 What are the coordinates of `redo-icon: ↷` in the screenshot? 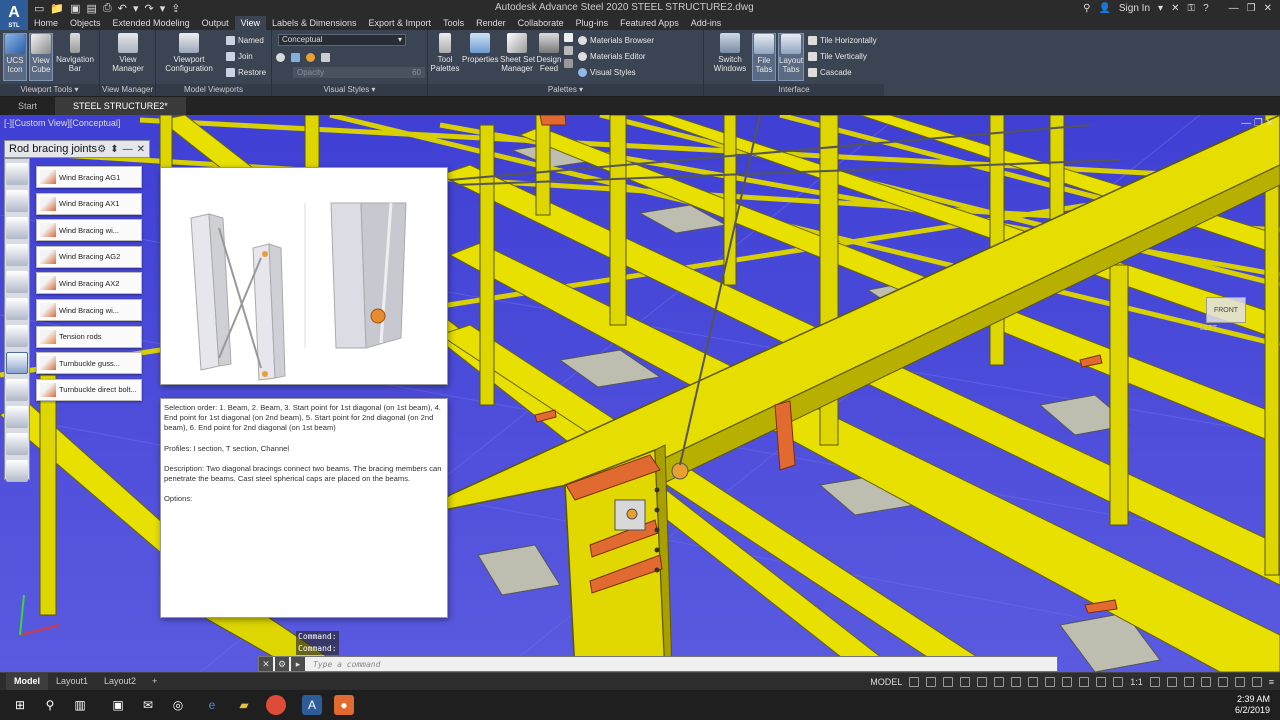 It's located at (148, 8).